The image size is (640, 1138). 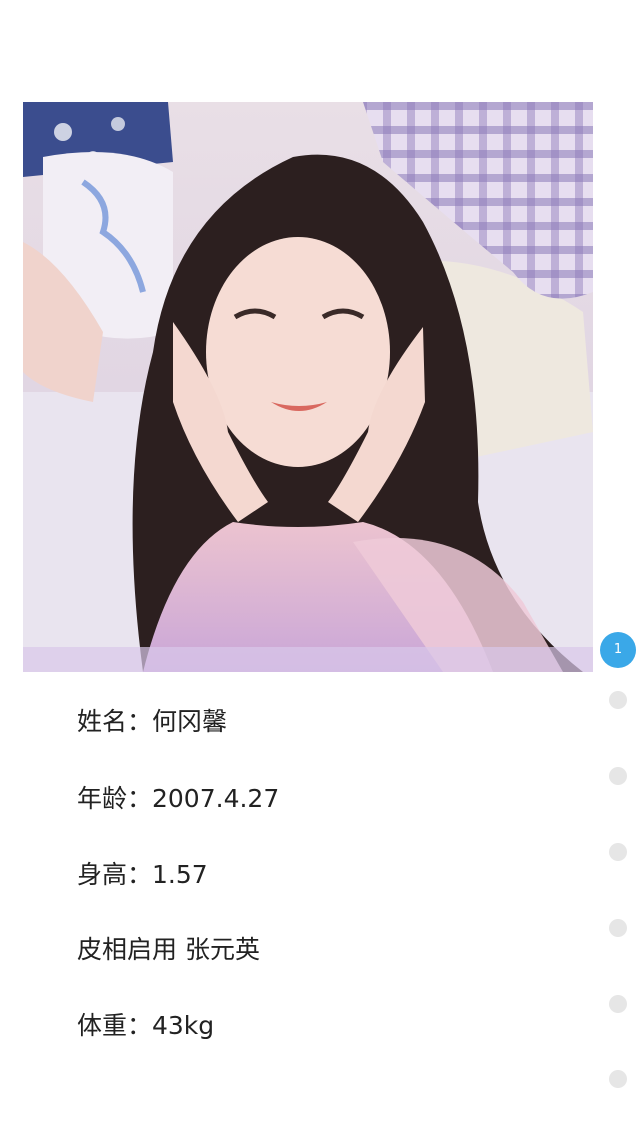 What do you see at coordinates (168, 949) in the screenshot?
I see `face-template-text: 皮相启用 张元英` at bounding box center [168, 949].